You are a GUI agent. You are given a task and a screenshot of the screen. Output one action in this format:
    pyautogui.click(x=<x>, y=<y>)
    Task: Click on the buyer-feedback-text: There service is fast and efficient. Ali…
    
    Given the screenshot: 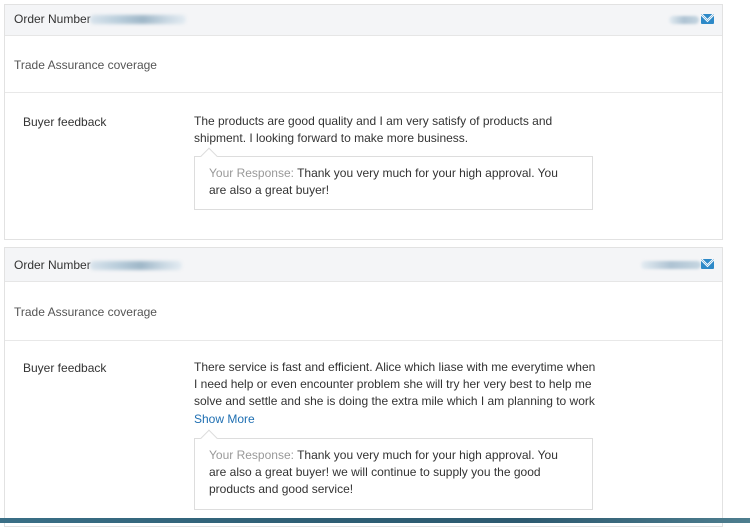 What is the action you would take?
    pyautogui.click(x=395, y=384)
    